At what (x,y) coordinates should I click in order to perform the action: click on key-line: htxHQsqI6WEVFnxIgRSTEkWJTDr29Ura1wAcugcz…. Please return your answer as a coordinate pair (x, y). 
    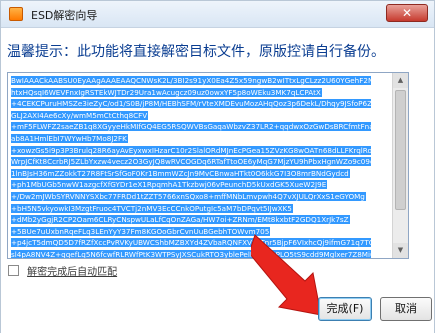
    Looking at the image, I should click on (166, 92).